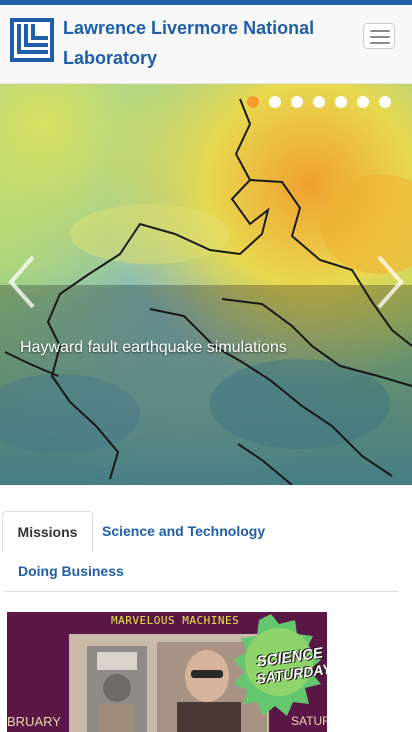 This screenshot has height=732, width=412. I want to click on tab-science-and-technology: Science and Technology, so click(183, 531).